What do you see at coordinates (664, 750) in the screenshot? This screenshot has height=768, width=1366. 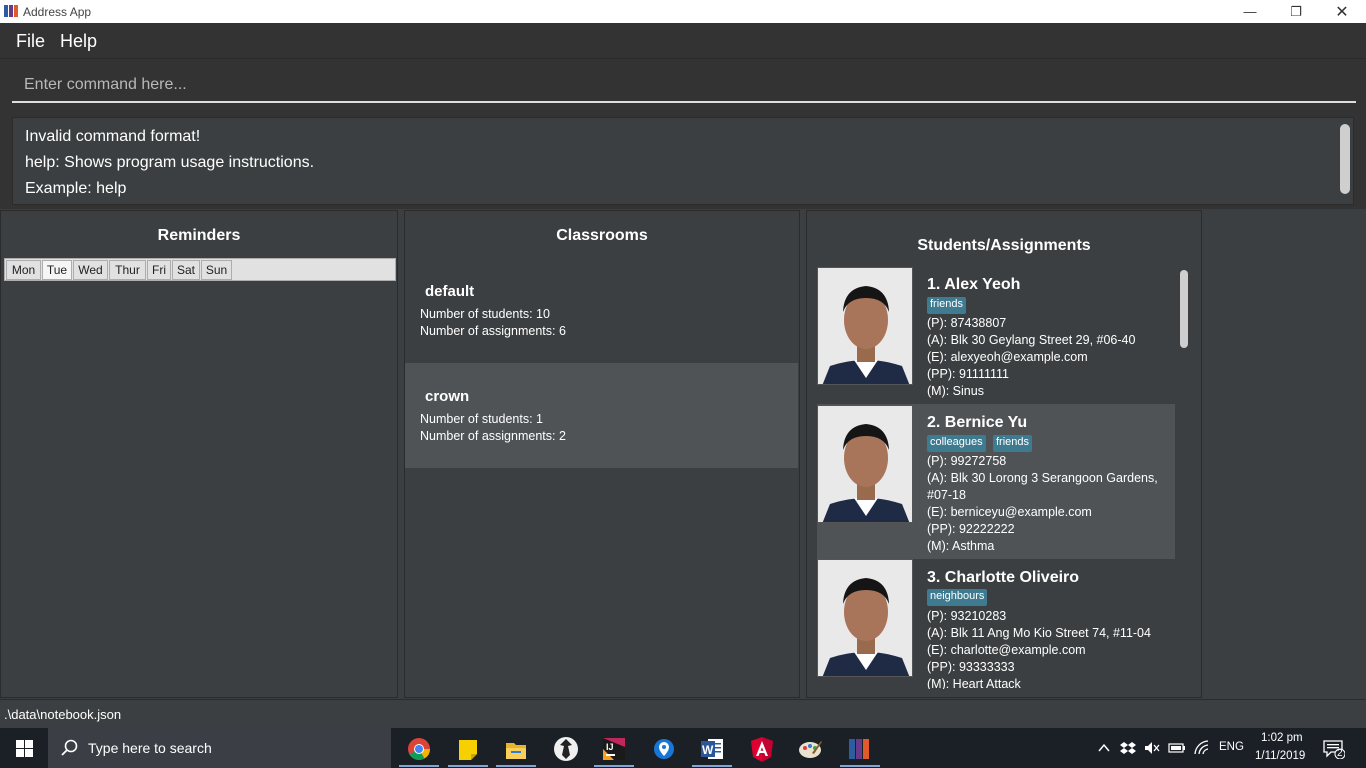 I see `maps-icon` at bounding box center [664, 750].